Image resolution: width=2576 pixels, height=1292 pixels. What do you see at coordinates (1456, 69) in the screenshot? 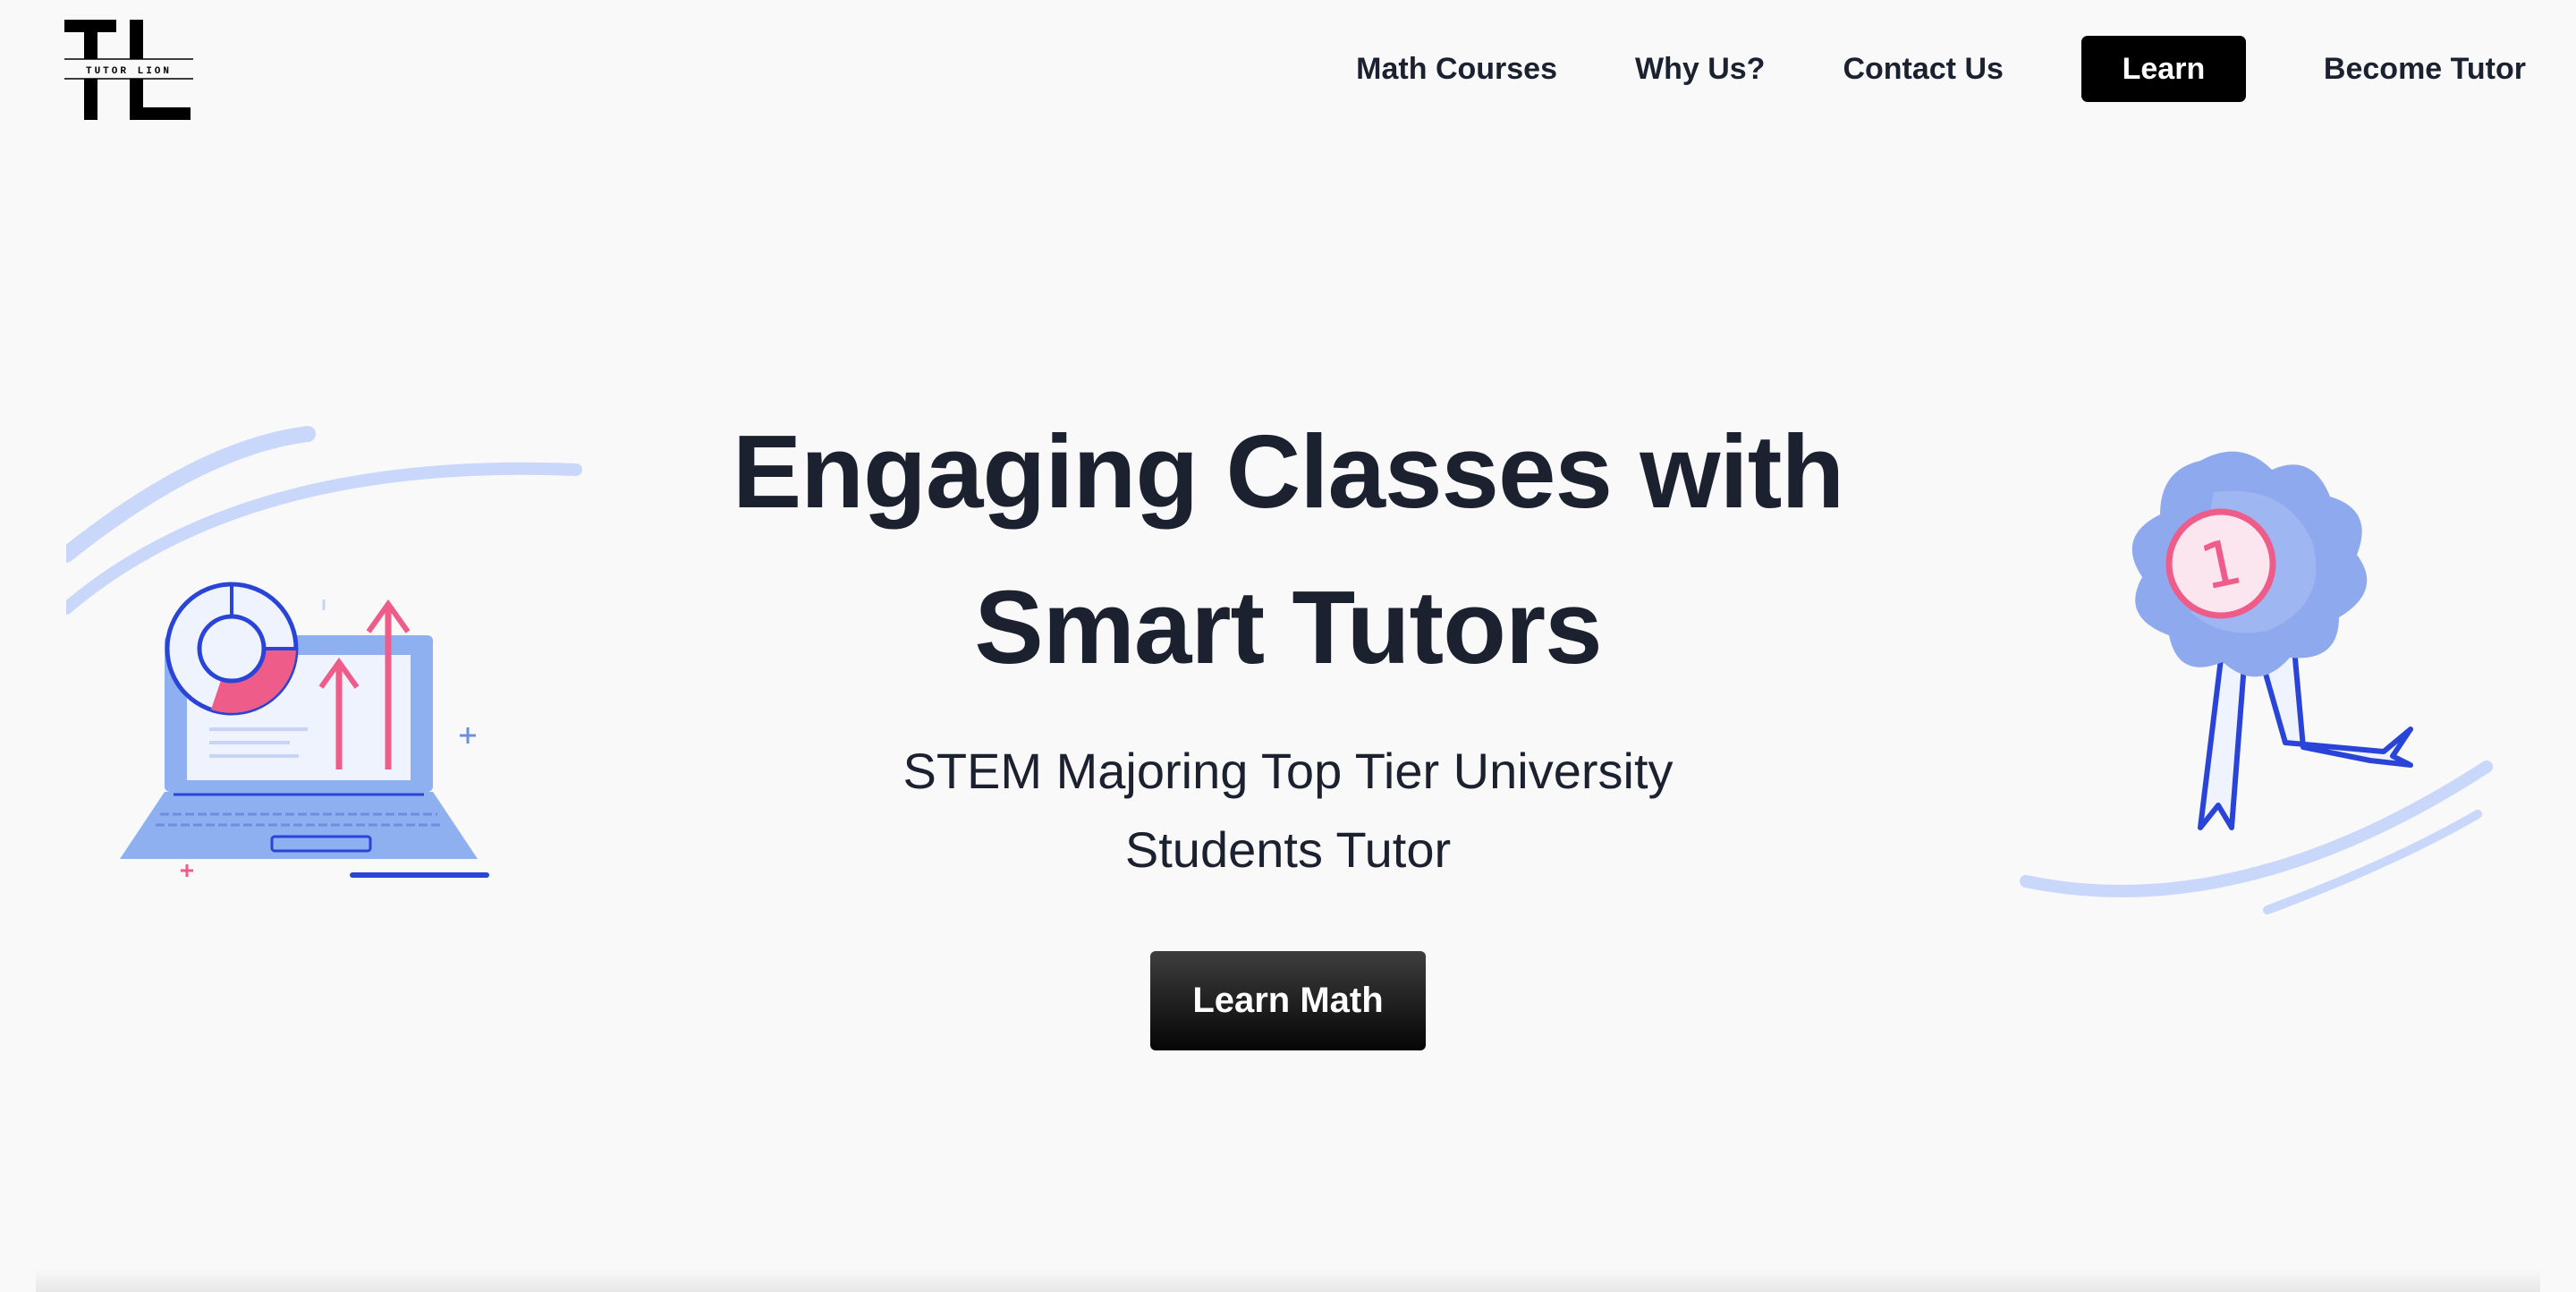
I see `nav-math-courses: Math Courses` at bounding box center [1456, 69].